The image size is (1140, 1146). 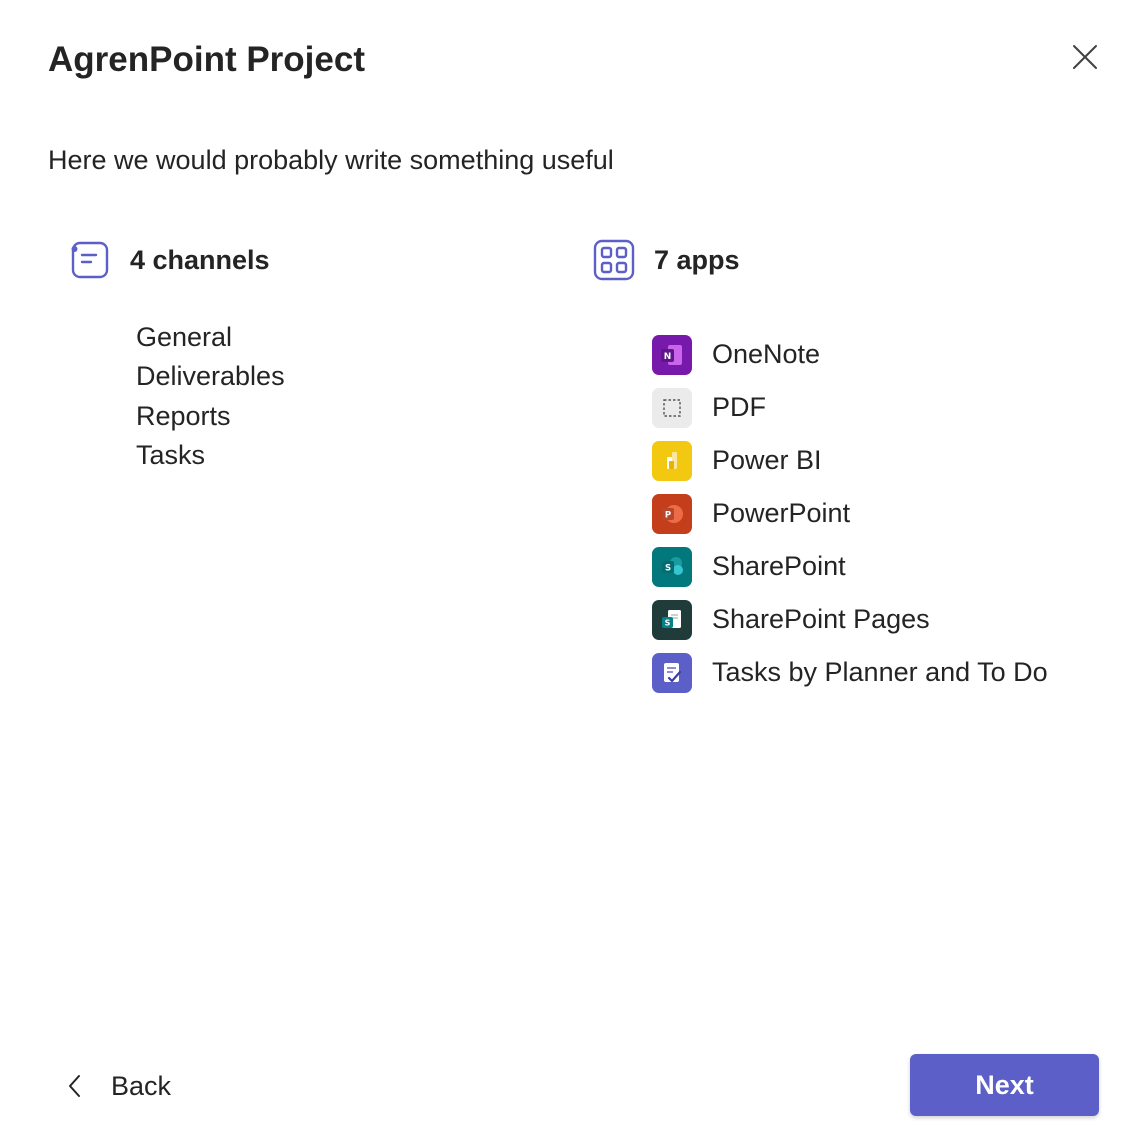 I want to click on app-item-sharepoint-pages: S SharePoint Pages, so click(x=850, y=619).